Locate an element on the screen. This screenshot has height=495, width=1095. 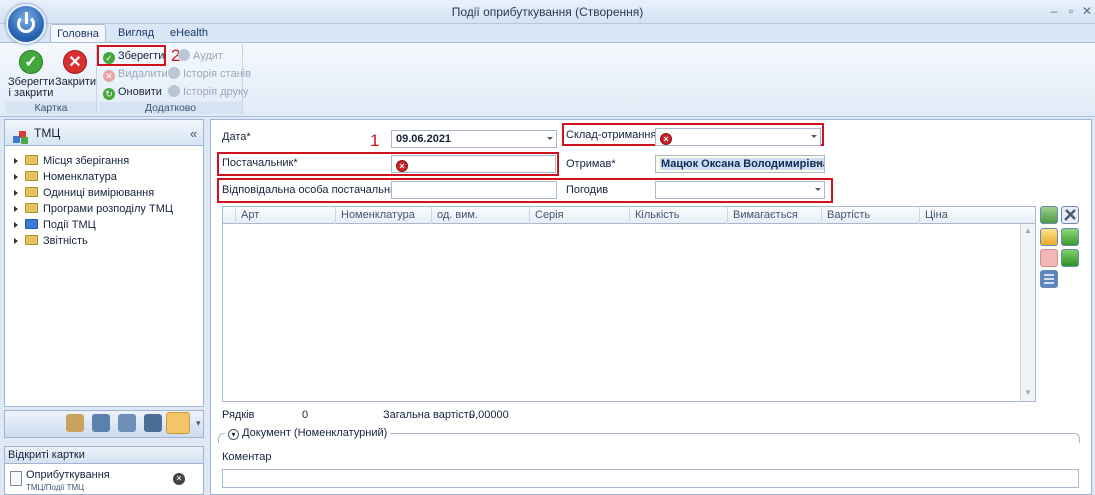
save-check-icon: ✓ is located at coordinates (109, 58).